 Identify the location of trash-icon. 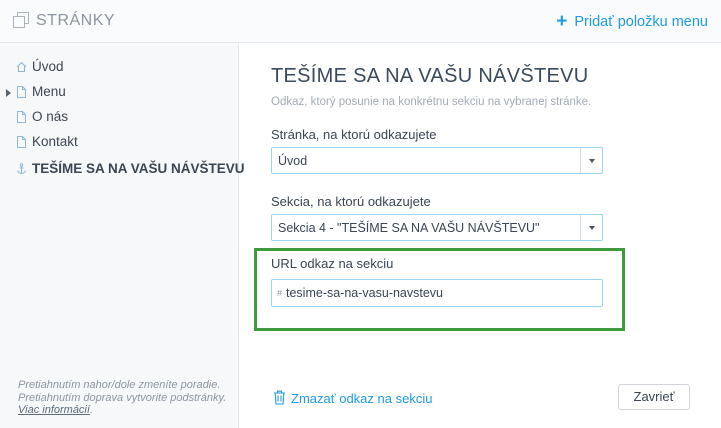
(279, 397).